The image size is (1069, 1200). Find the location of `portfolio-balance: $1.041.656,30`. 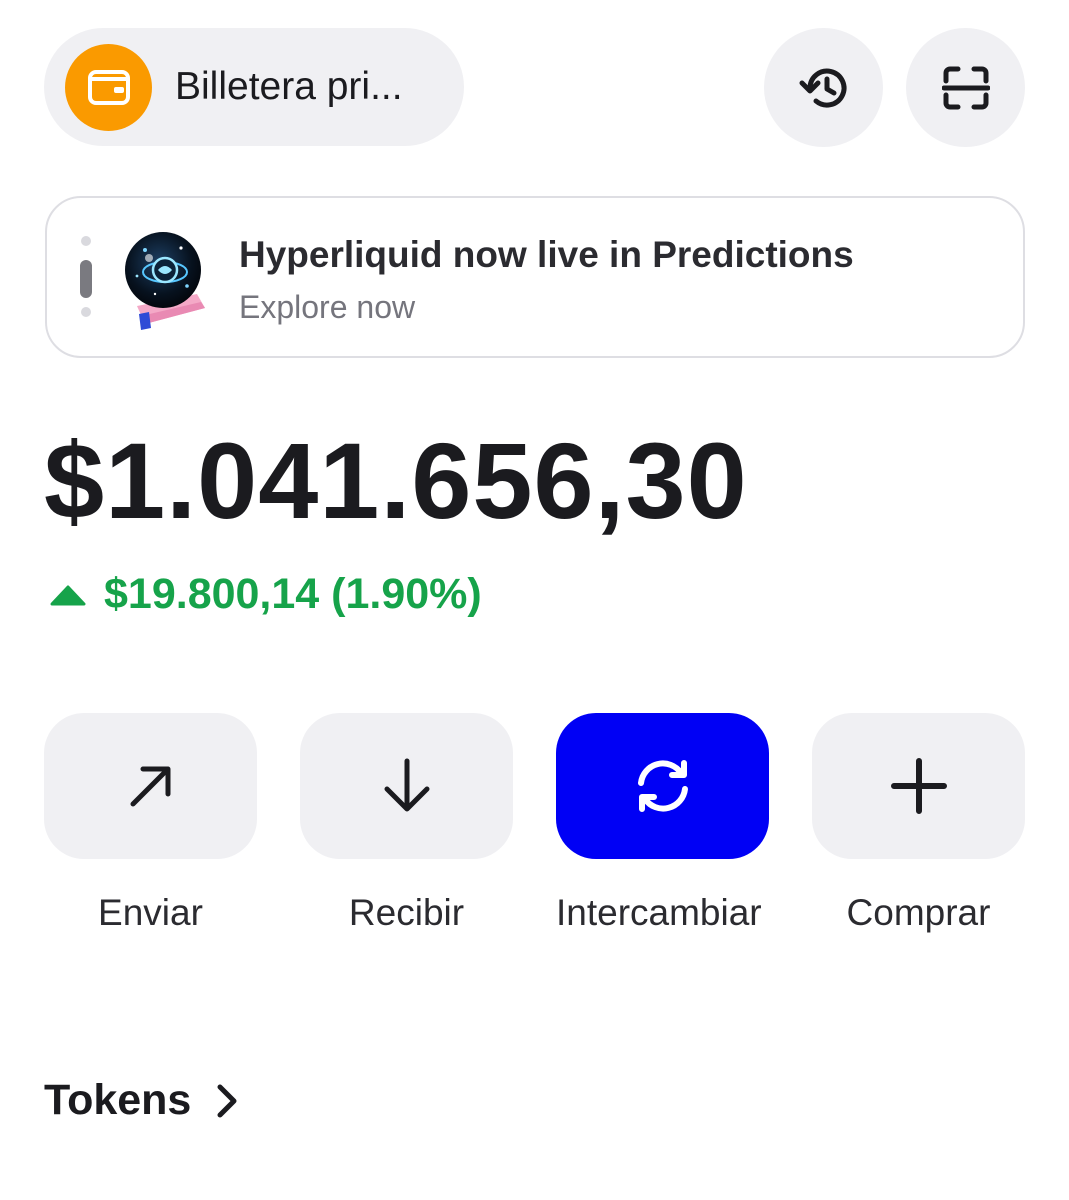

portfolio-balance: $1.041.656,30 is located at coordinates (396, 480).